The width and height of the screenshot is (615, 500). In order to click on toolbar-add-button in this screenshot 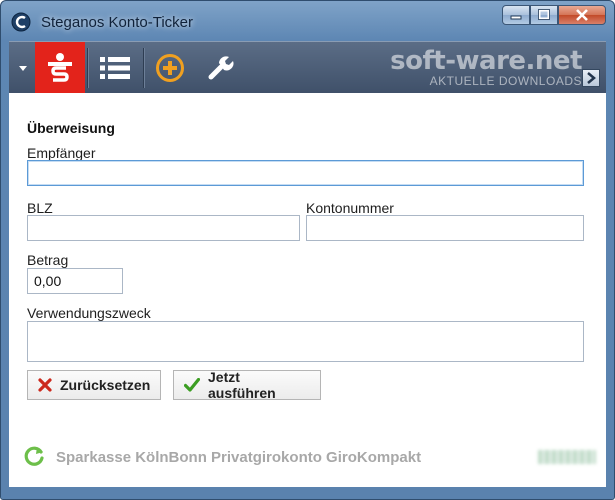, I will do `click(170, 68)`.